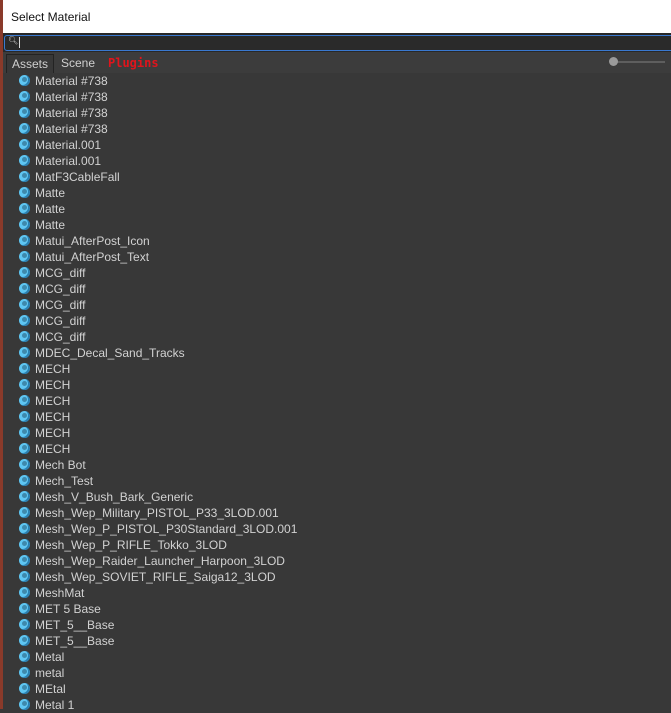  What do you see at coordinates (60, 593) in the screenshot?
I see `material-name: MeshMat` at bounding box center [60, 593].